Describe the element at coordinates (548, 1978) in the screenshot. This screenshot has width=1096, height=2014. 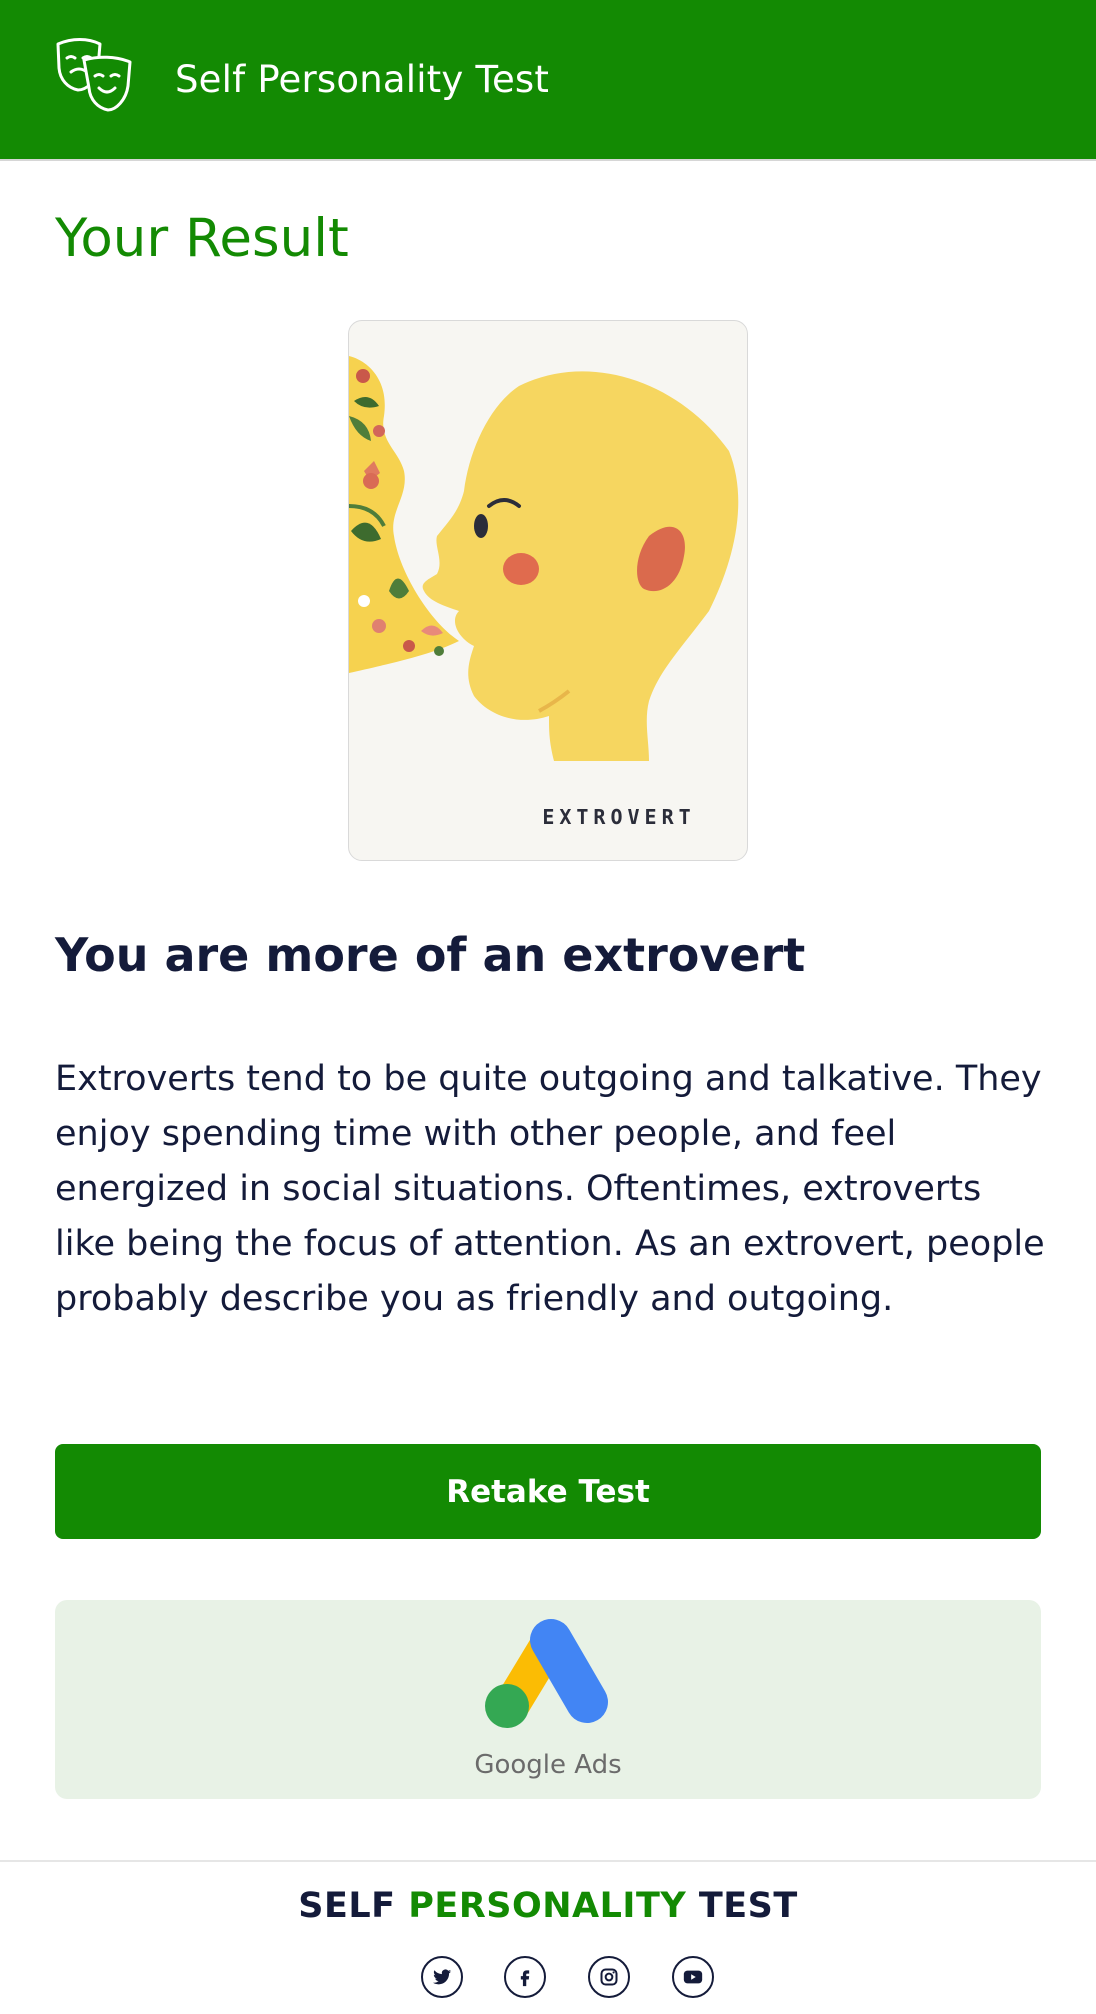
I see `social-links` at that location.